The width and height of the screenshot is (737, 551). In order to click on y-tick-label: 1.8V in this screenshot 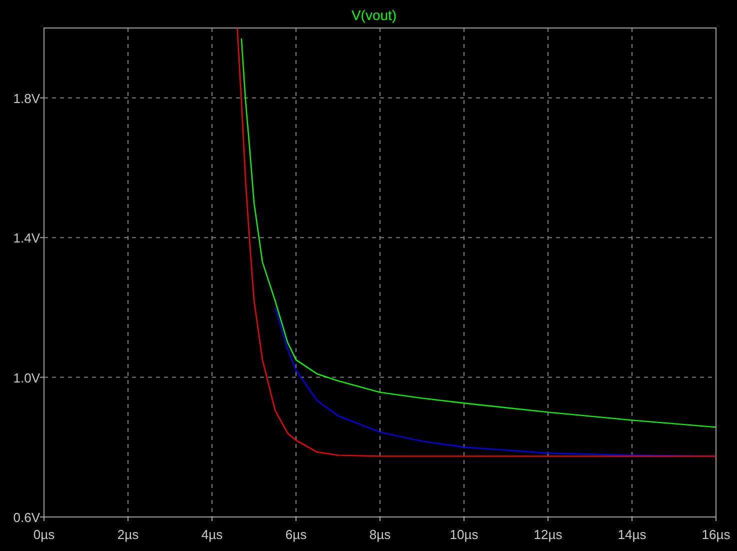, I will do `click(26, 98)`.